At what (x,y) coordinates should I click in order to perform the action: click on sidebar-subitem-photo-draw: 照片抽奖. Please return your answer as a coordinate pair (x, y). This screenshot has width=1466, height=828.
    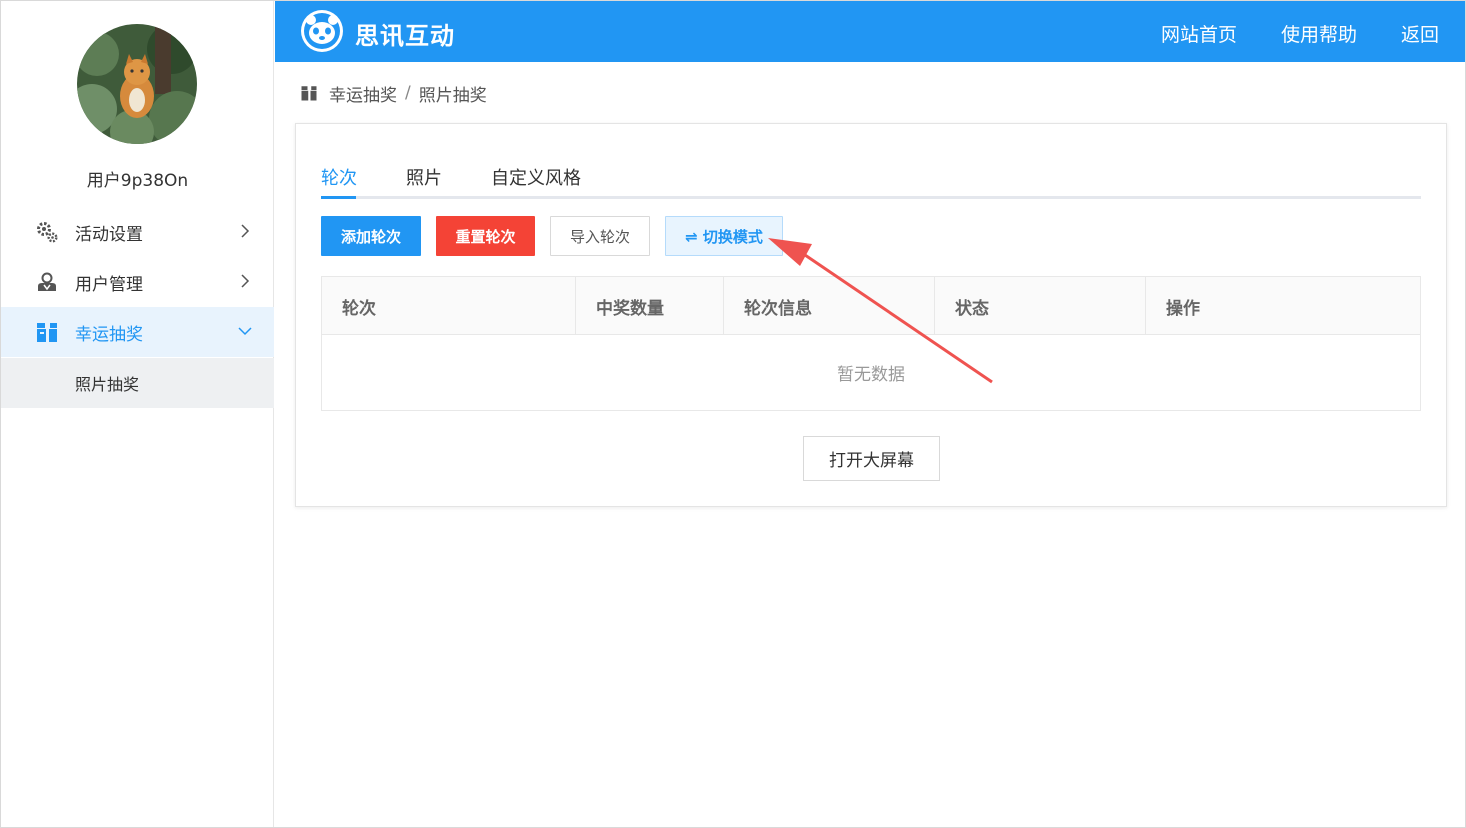
    Looking at the image, I should click on (137, 383).